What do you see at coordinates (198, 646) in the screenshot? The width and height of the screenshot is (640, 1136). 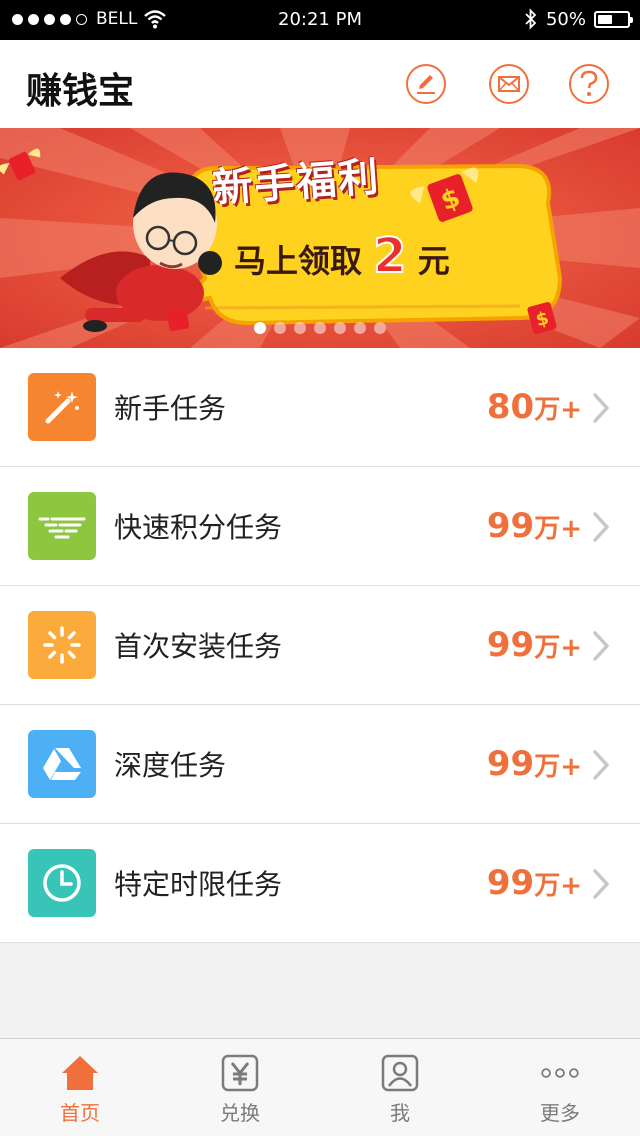 I see `task-label: 首次安装任务` at bounding box center [198, 646].